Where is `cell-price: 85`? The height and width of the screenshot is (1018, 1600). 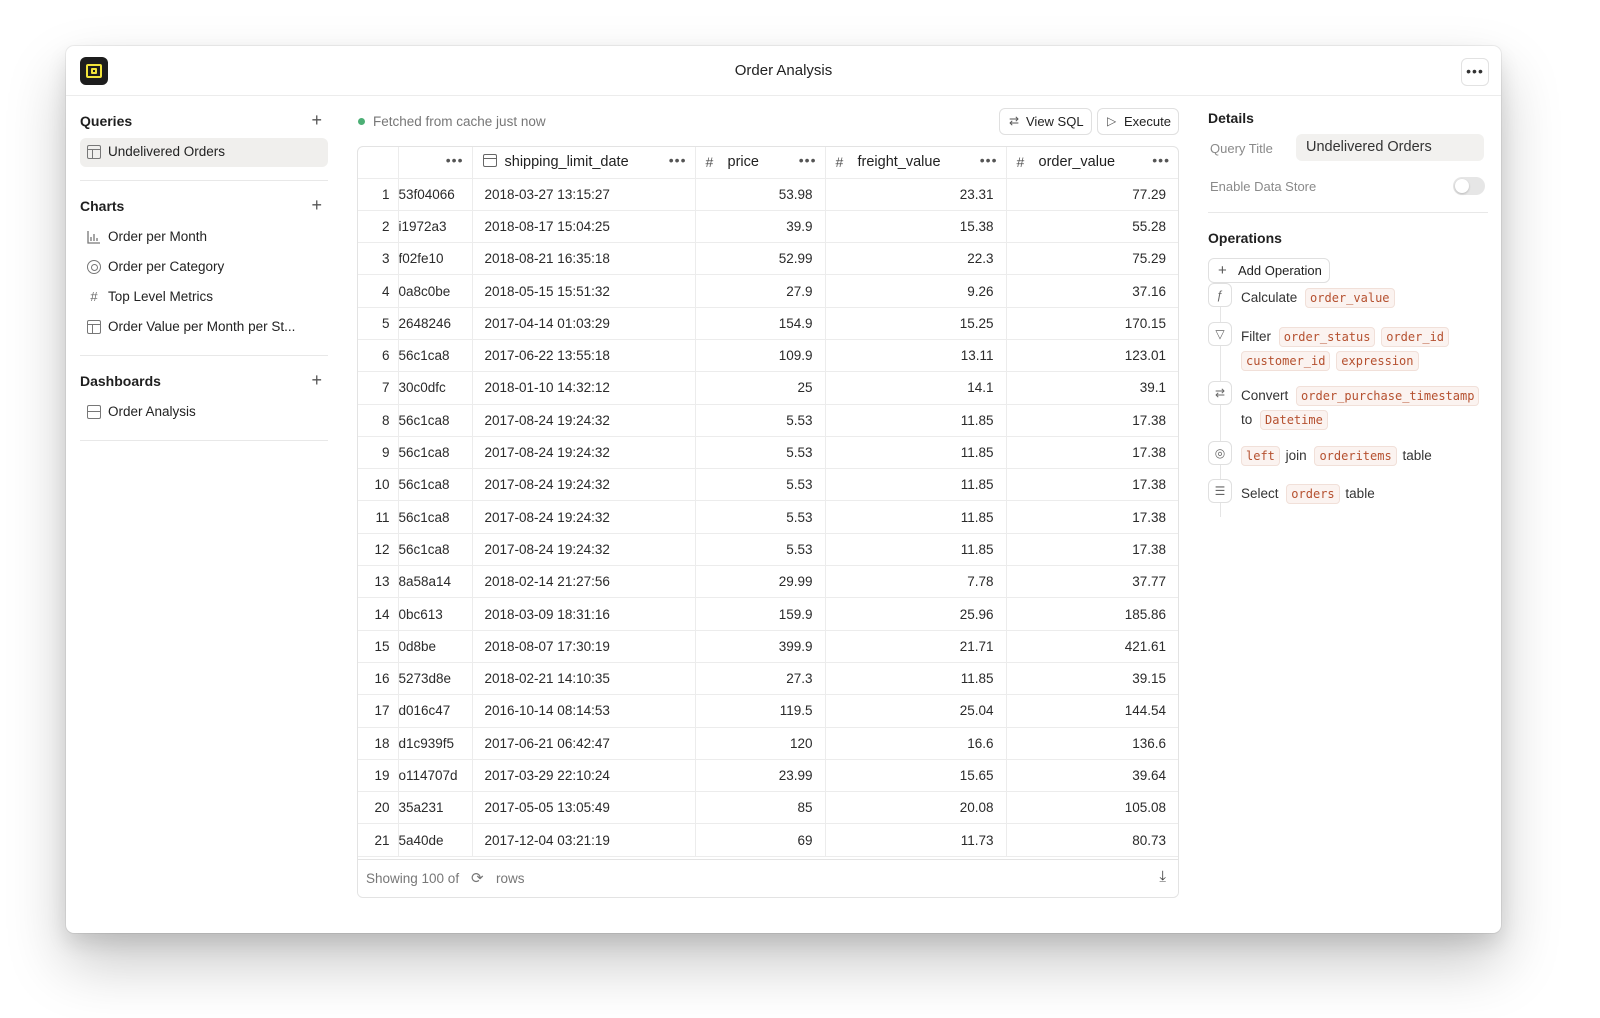
cell-price: 85 is located at coordinates (760, 808).